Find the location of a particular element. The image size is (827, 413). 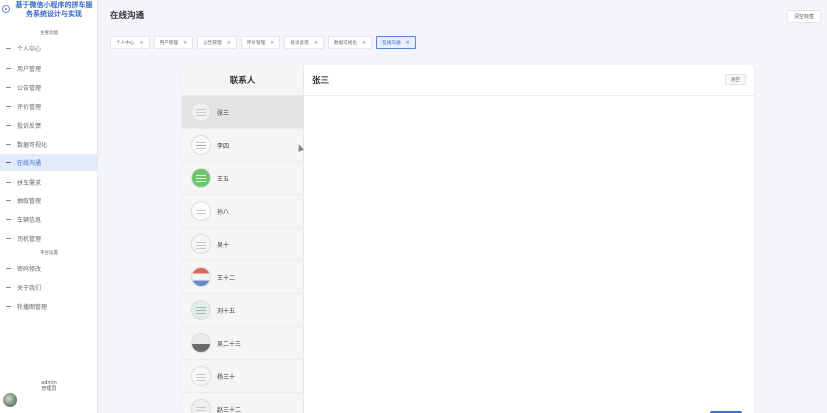

sidebar-item-label: 数据可视化 is located at coordinates (32, 145).